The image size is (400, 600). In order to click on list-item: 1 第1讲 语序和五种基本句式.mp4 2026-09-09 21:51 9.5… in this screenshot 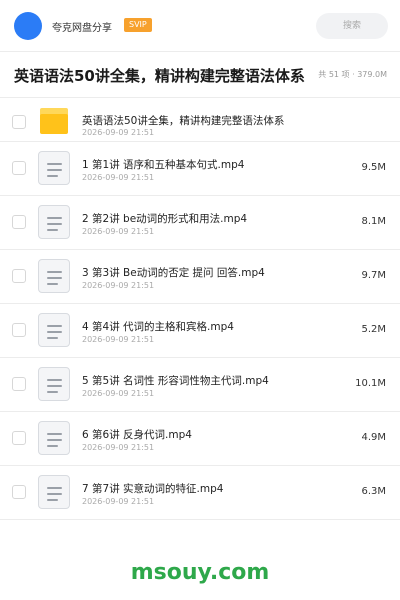, I will do `click(200, 169)`.